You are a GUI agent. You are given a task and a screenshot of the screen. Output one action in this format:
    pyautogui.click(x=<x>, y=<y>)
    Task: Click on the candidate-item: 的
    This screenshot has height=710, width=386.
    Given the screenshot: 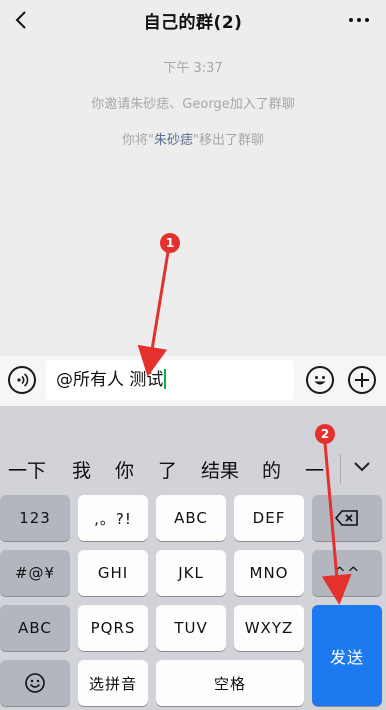 What is the action you would take?
    pyautogui.click(x=271, y=469)
    